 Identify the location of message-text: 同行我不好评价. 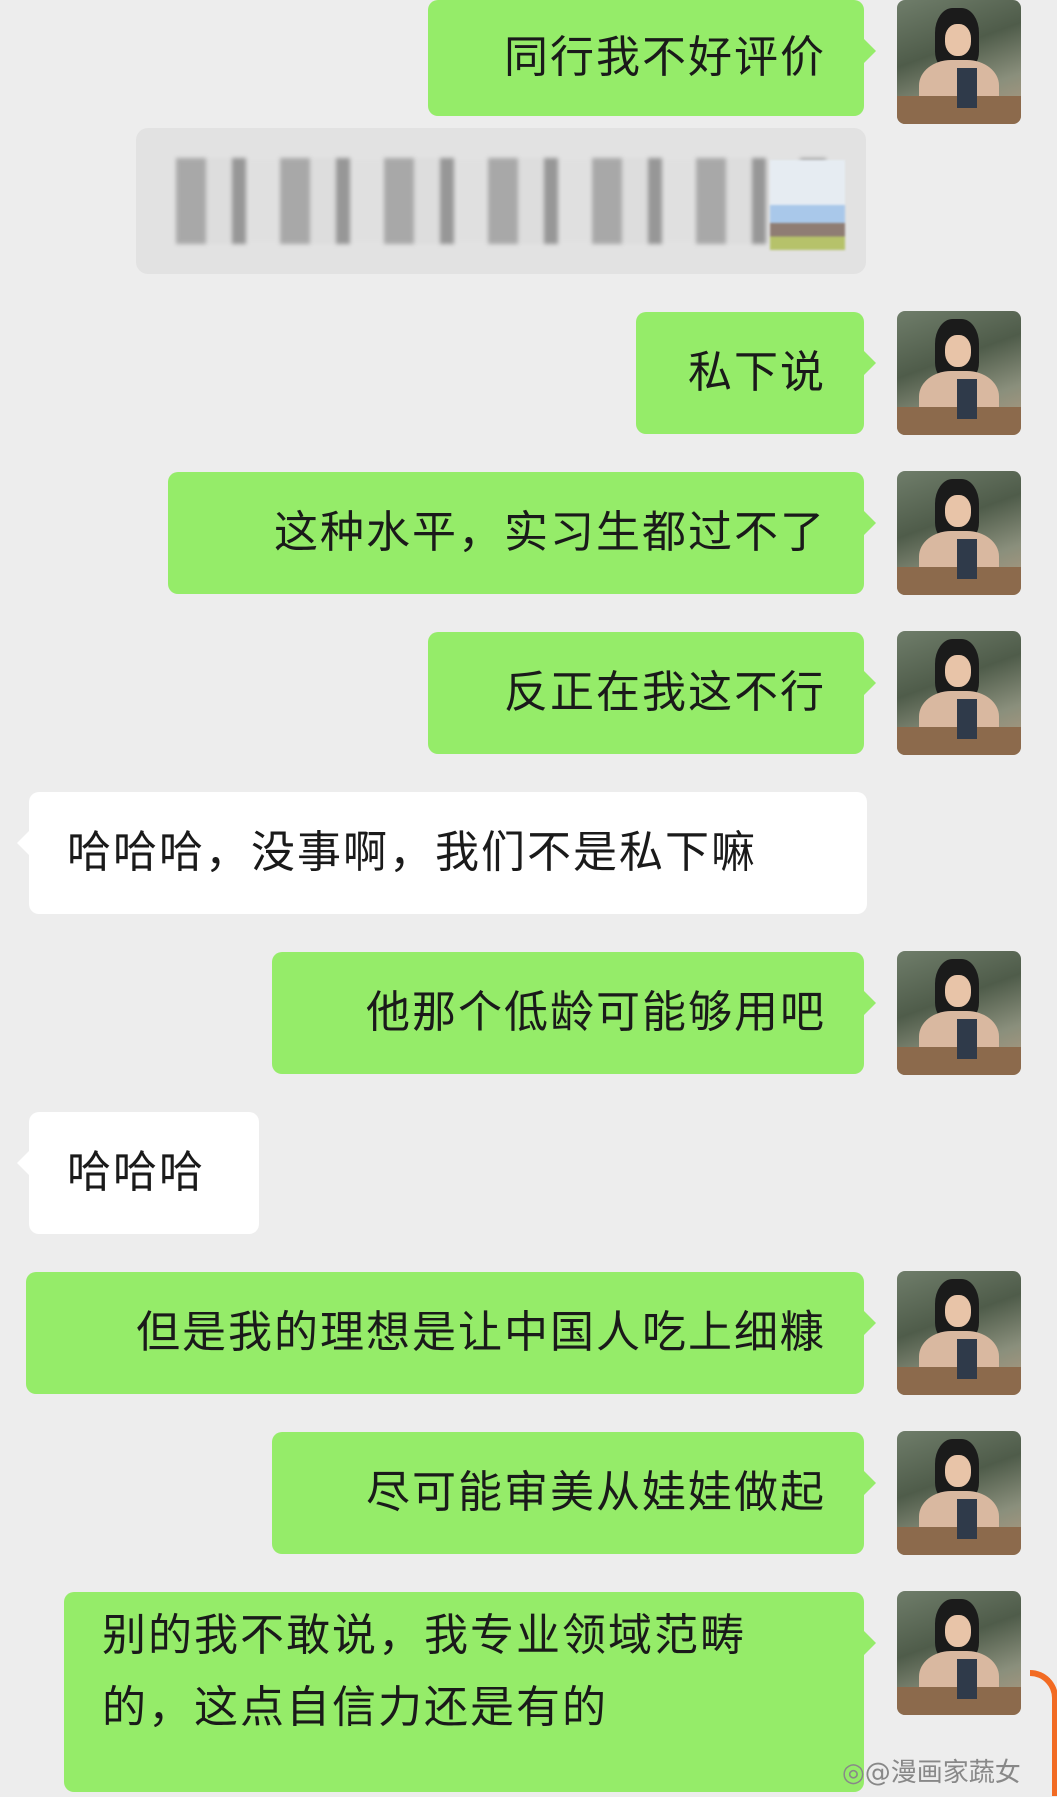
(665, 57).